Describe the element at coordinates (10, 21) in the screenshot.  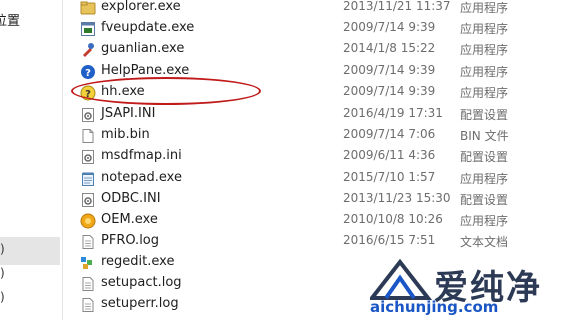
I see `nav-location-label: 位置` at that location.